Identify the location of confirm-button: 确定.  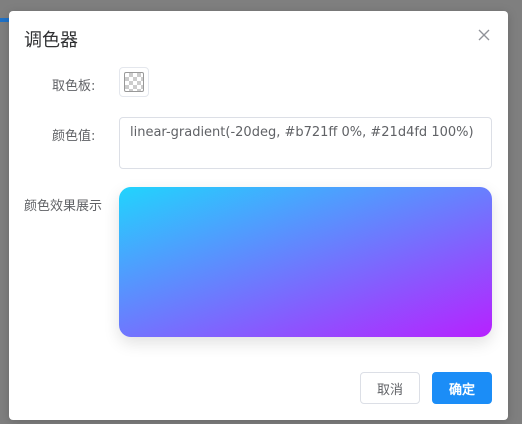
(462, 388).